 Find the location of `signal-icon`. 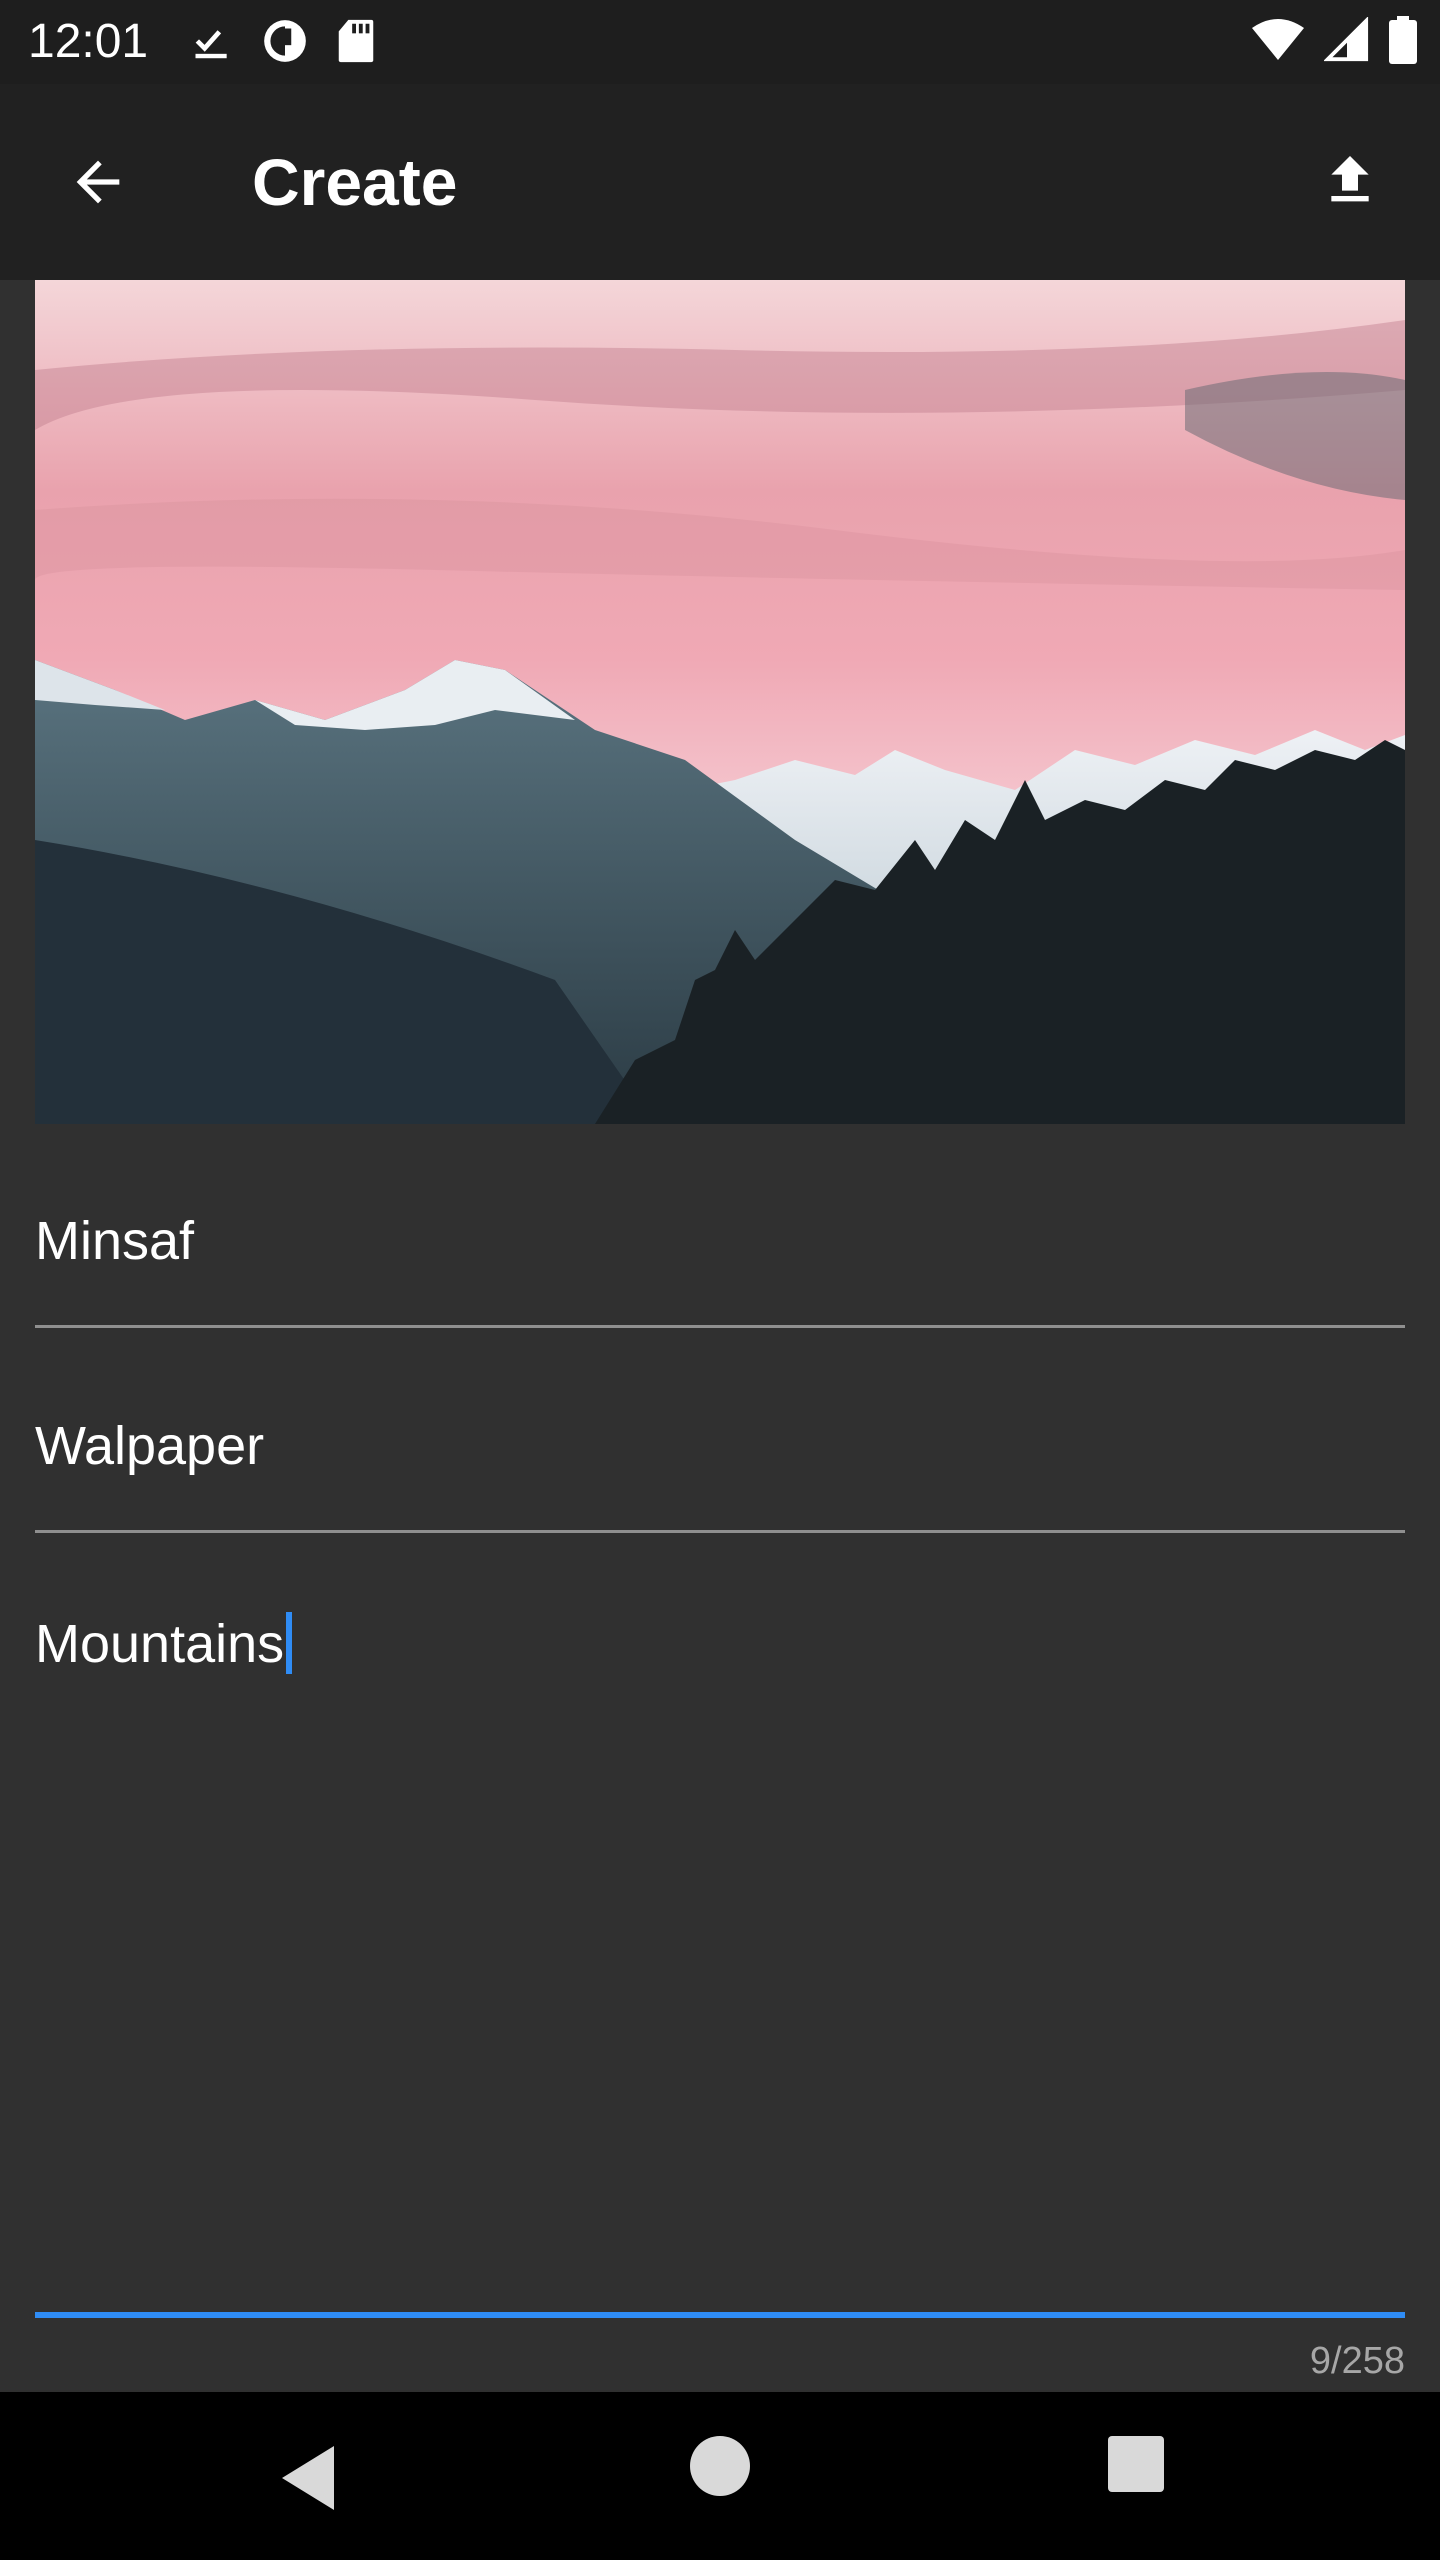

signal-icon is located at coordinates (1346, 39).